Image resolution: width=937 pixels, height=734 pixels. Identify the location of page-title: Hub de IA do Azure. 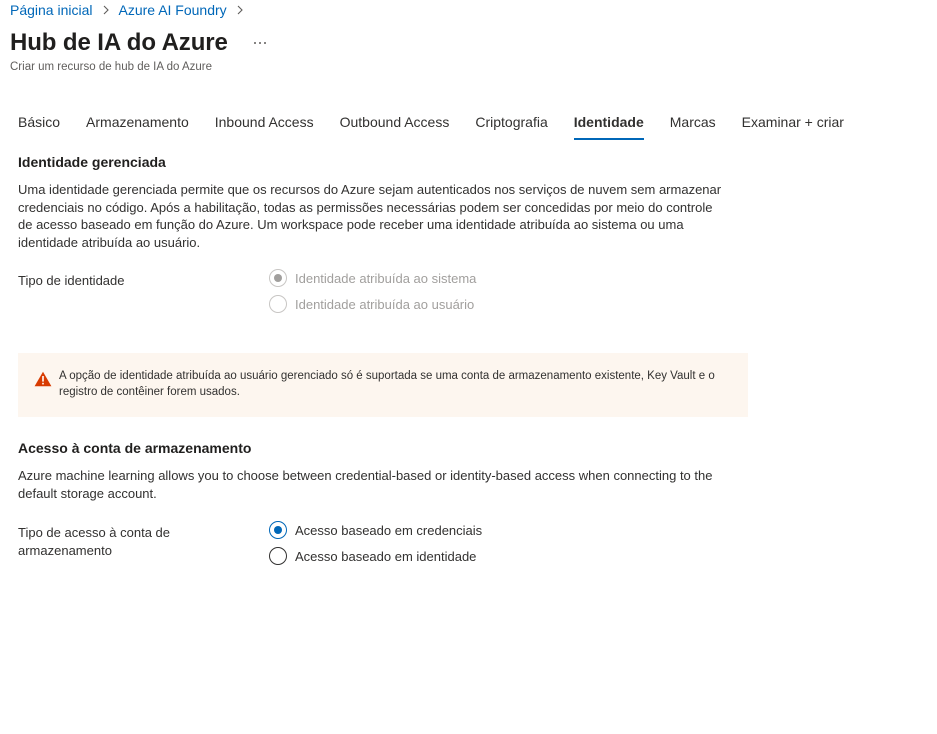
(119, 42).